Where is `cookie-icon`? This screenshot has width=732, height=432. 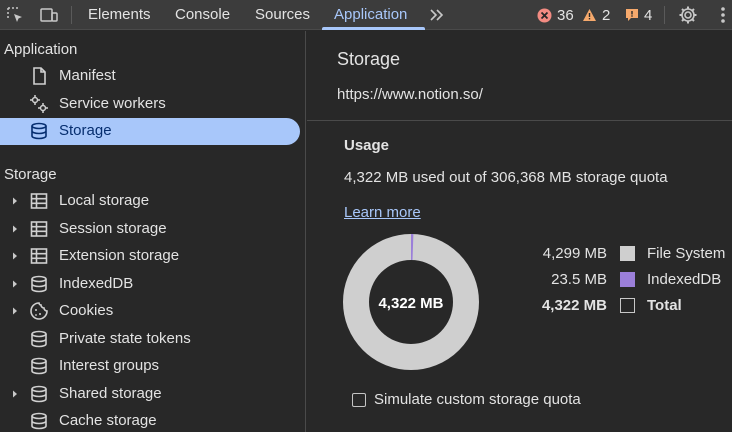 cookie-icon is located at coordinates (39, 311).